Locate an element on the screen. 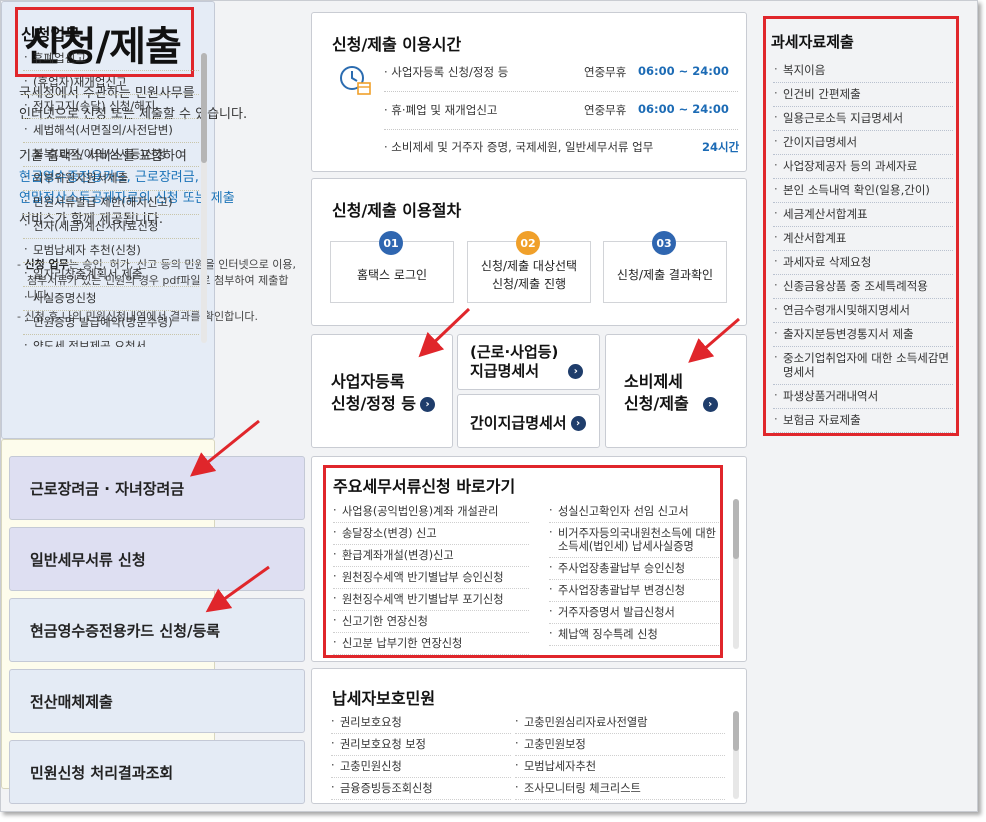 This screenshot has height=822, width=986. tax-item: 보험금 자료제출 is located at coordinates (863, 421).